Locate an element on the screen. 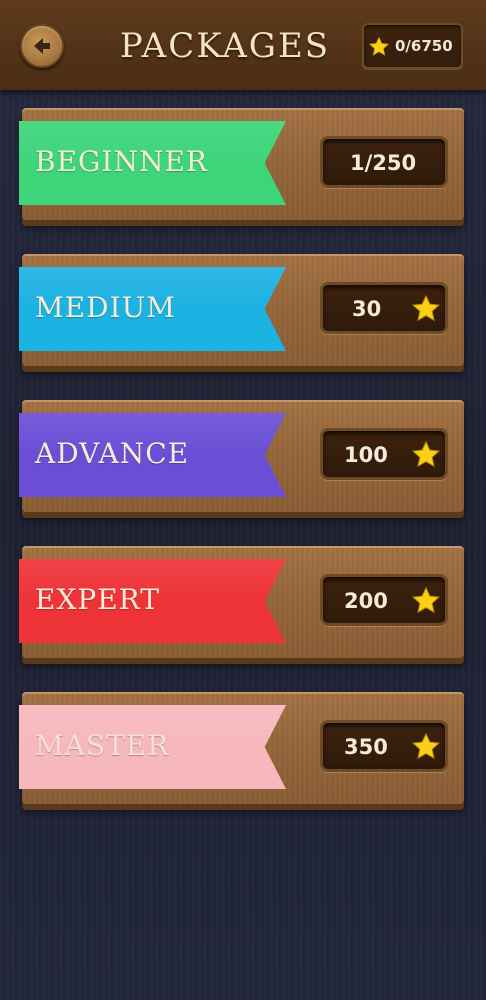  package-required-stars: 200 is located at coordinates (366, 601).